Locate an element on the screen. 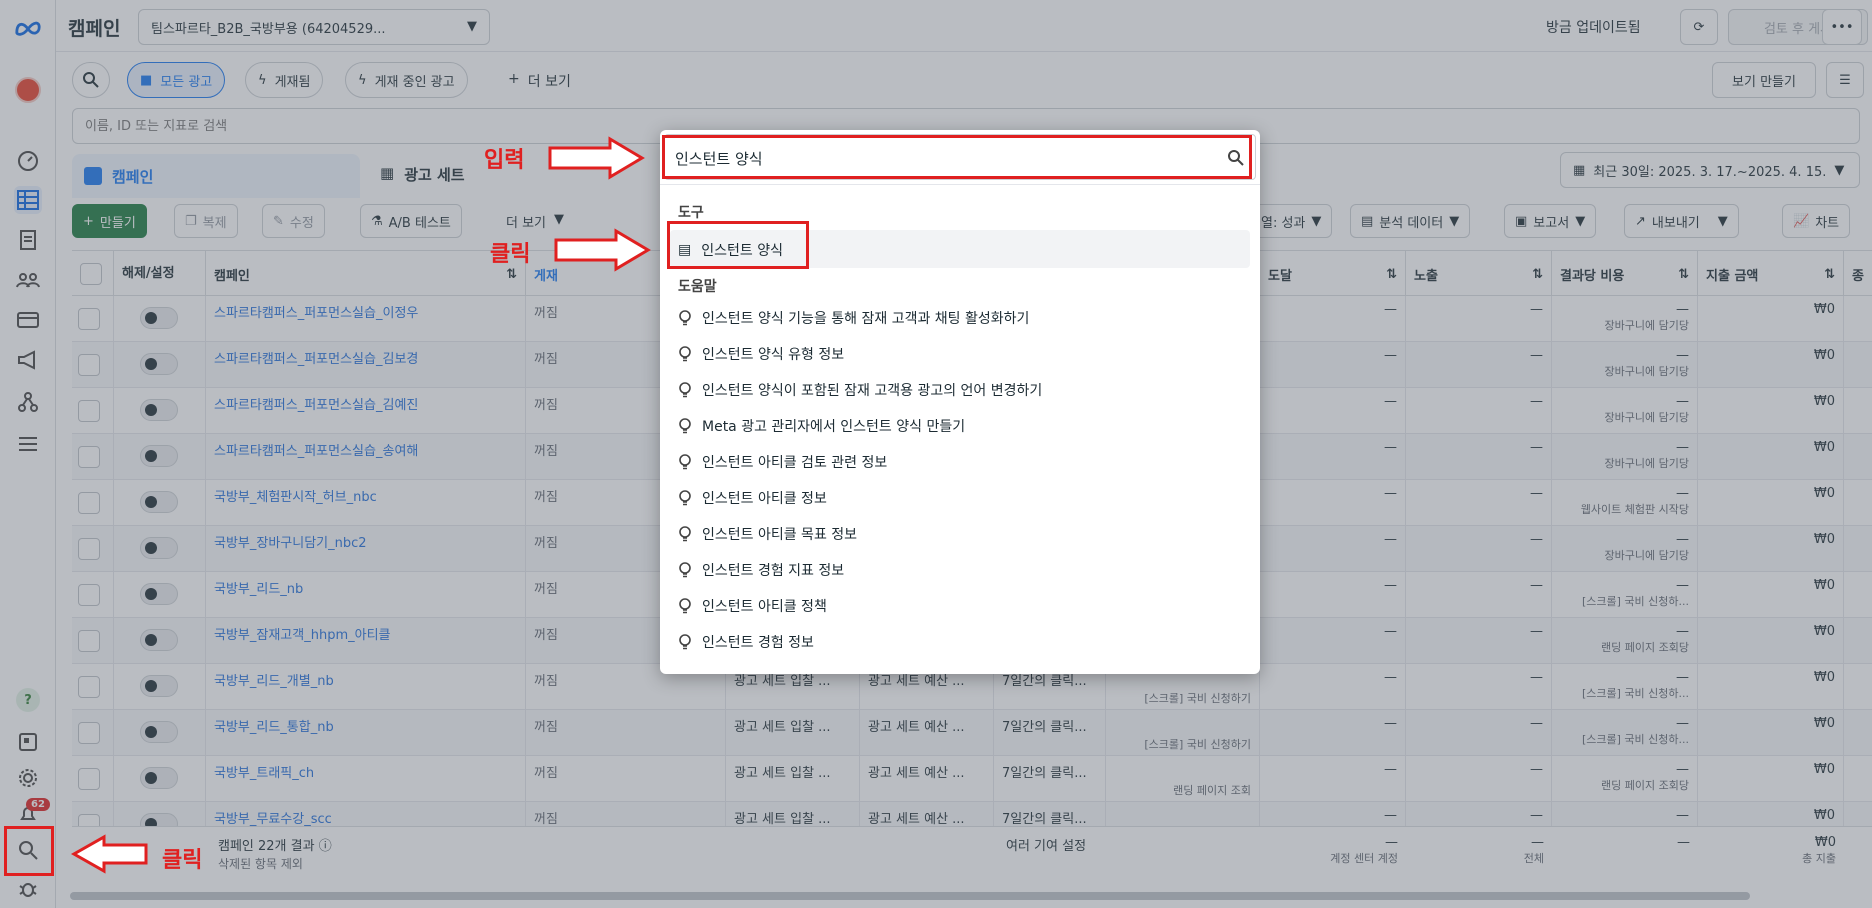  annotation-click-label-1: 클릭 is located at coordinates (510, 254).